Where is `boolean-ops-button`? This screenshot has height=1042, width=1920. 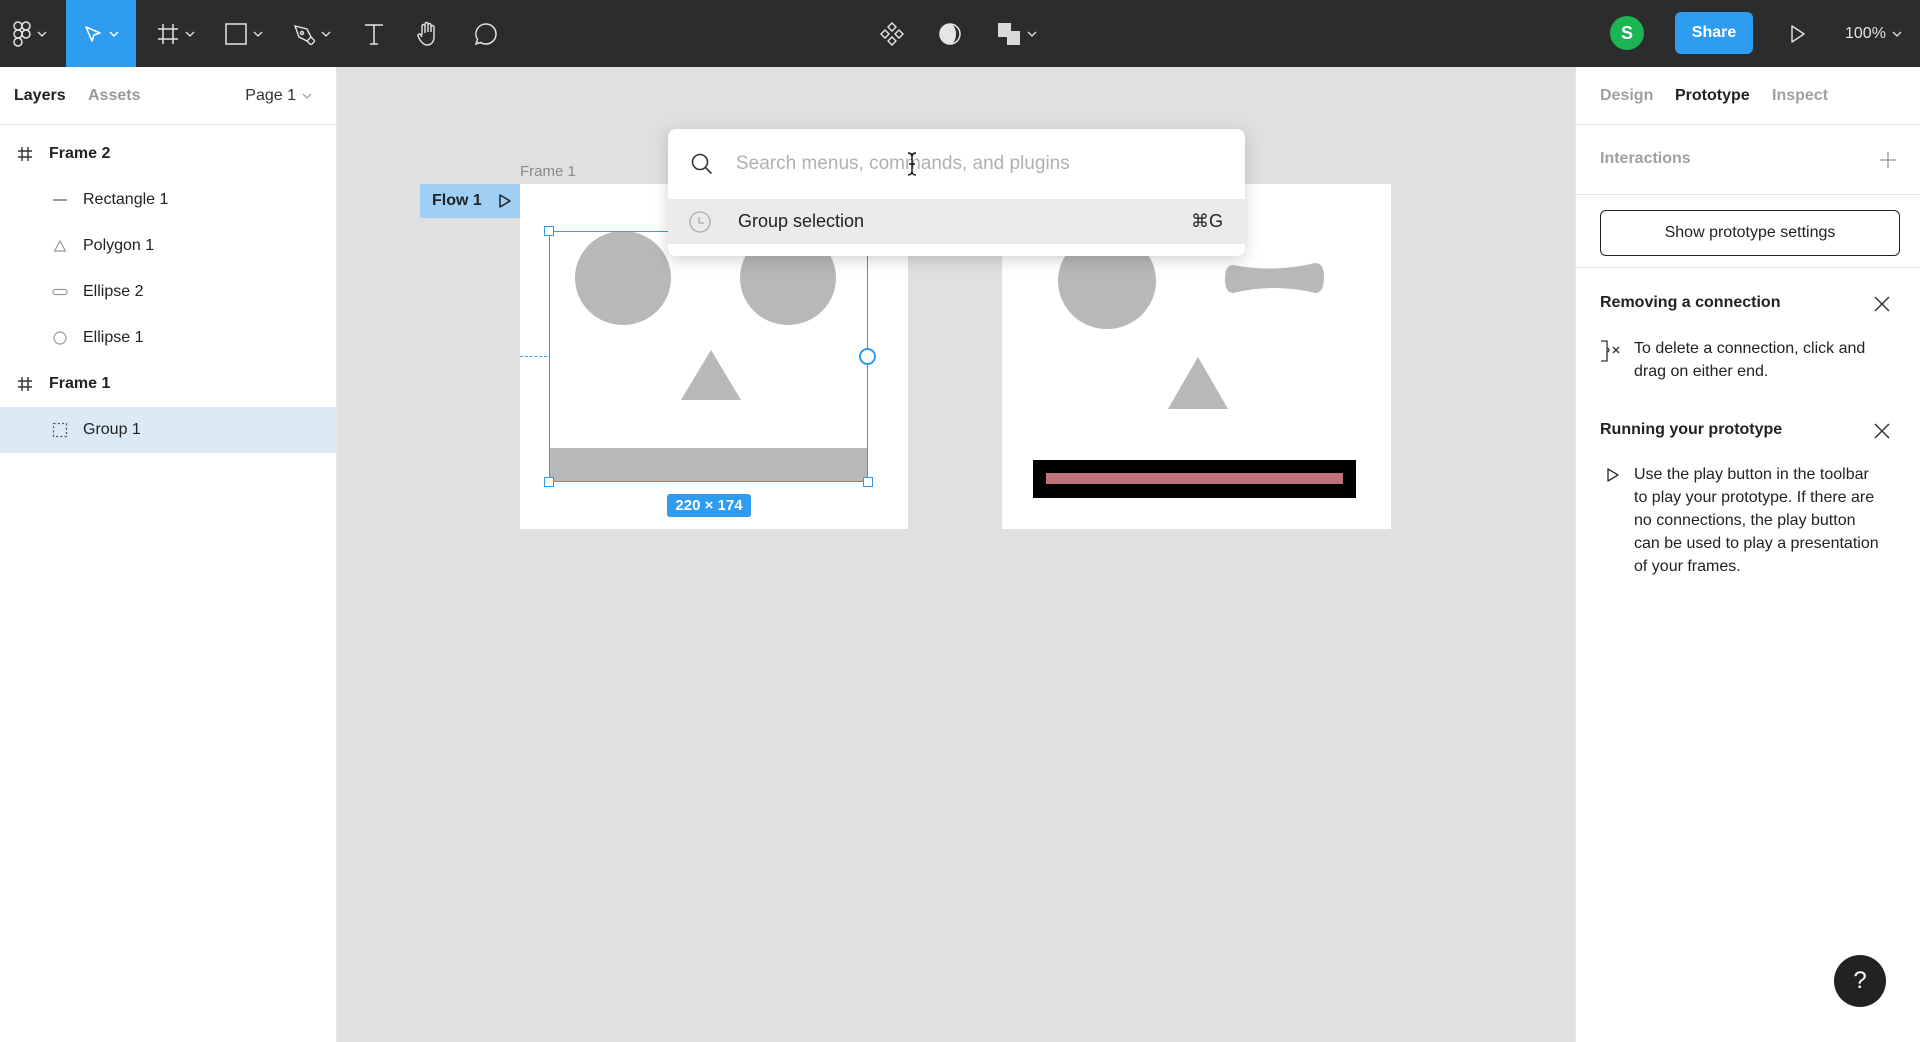
boolean-ops-button is located at coordinates (1017, 33).